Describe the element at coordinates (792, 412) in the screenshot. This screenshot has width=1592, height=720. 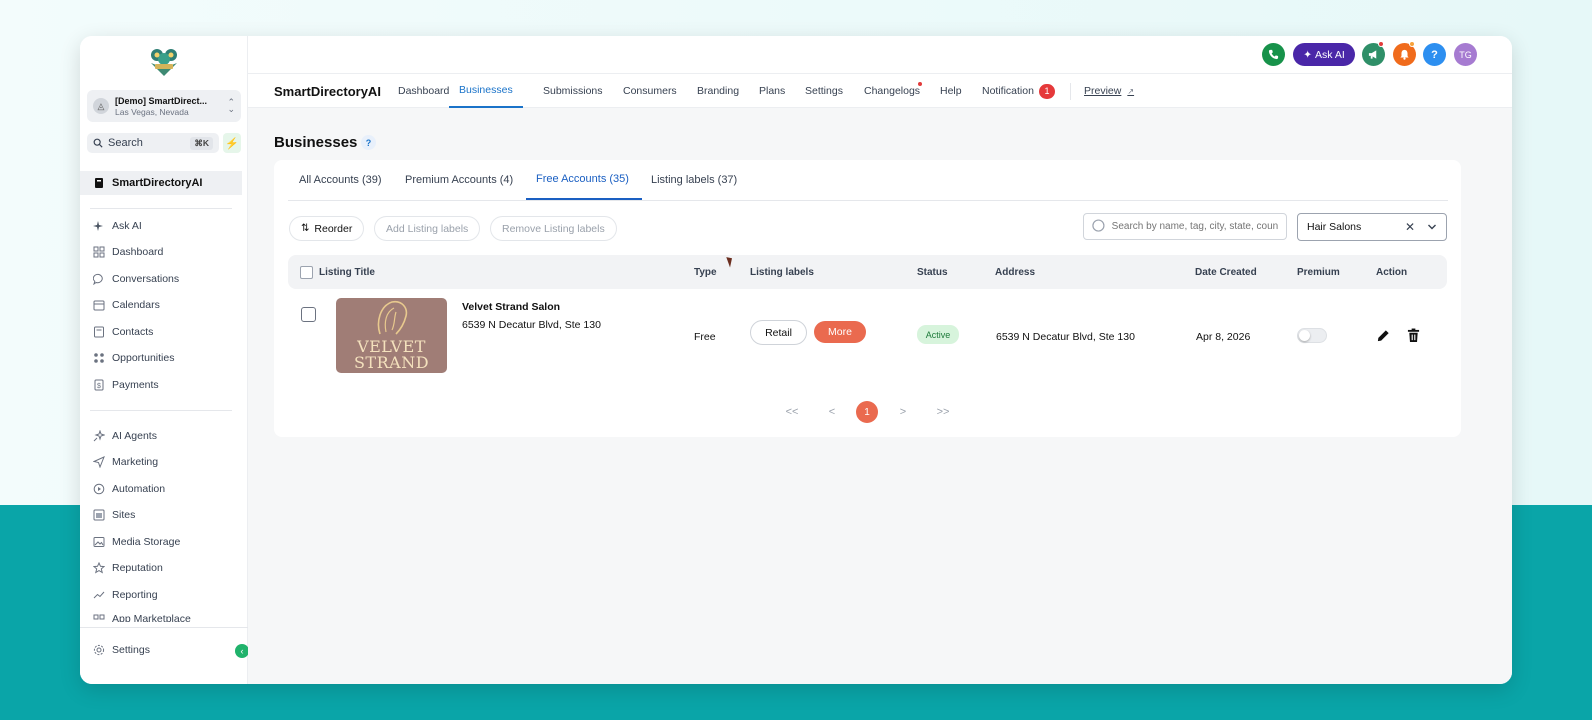
I see `first-page-icon: <<` at that location.